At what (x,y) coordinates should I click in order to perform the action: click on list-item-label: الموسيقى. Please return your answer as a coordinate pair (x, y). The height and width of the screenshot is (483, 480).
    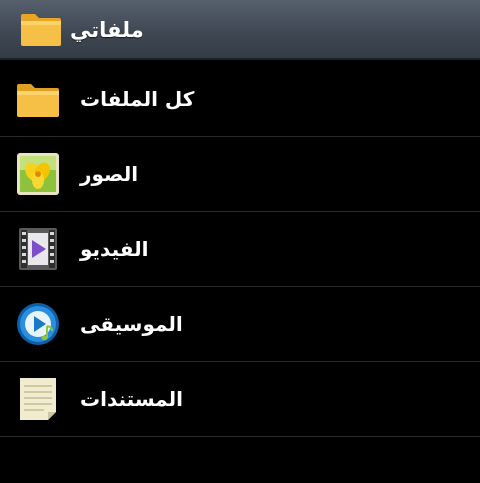
    Looking at the image, I should click on (131, 324).